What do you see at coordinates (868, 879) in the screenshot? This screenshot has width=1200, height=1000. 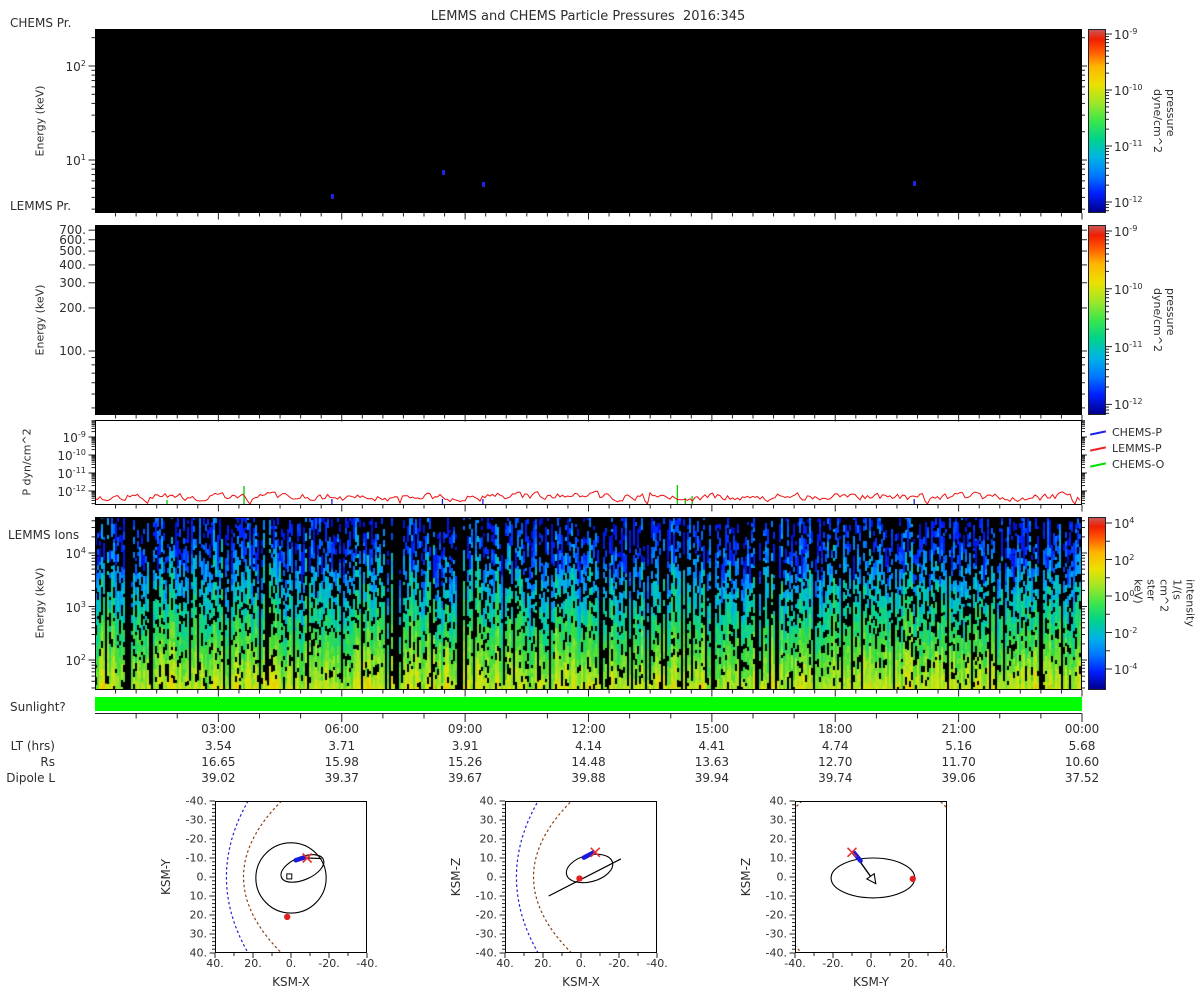 I see `orbit-plot-orbit_yz` at bounding box center [868, 879].